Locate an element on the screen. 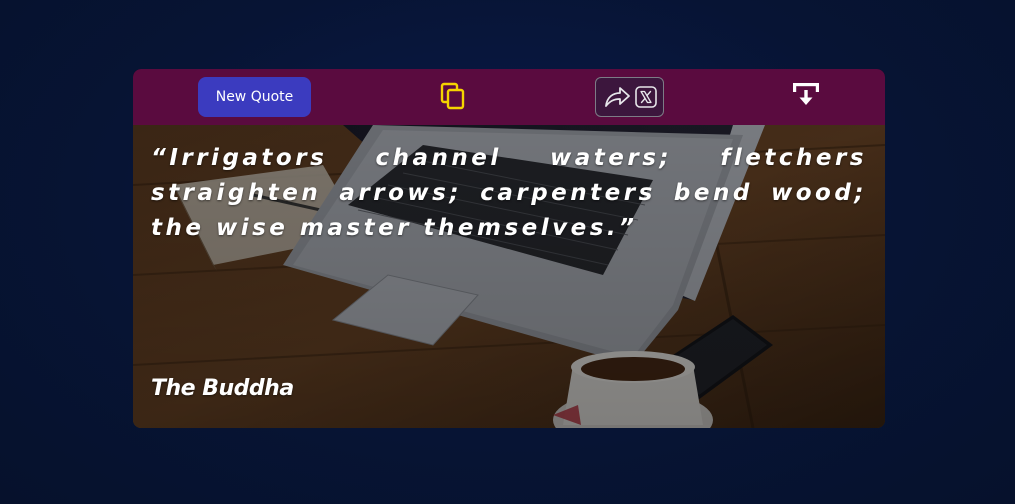 Image resolution: width=1015 pixels, height=504 pixels. share-arrow-icon is located at coordinates (617, 97).